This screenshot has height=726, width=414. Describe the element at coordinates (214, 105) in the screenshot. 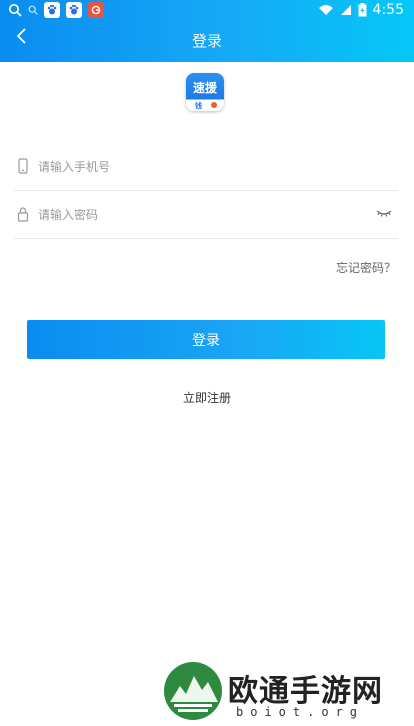

I see `app-logo-dot` at that location.